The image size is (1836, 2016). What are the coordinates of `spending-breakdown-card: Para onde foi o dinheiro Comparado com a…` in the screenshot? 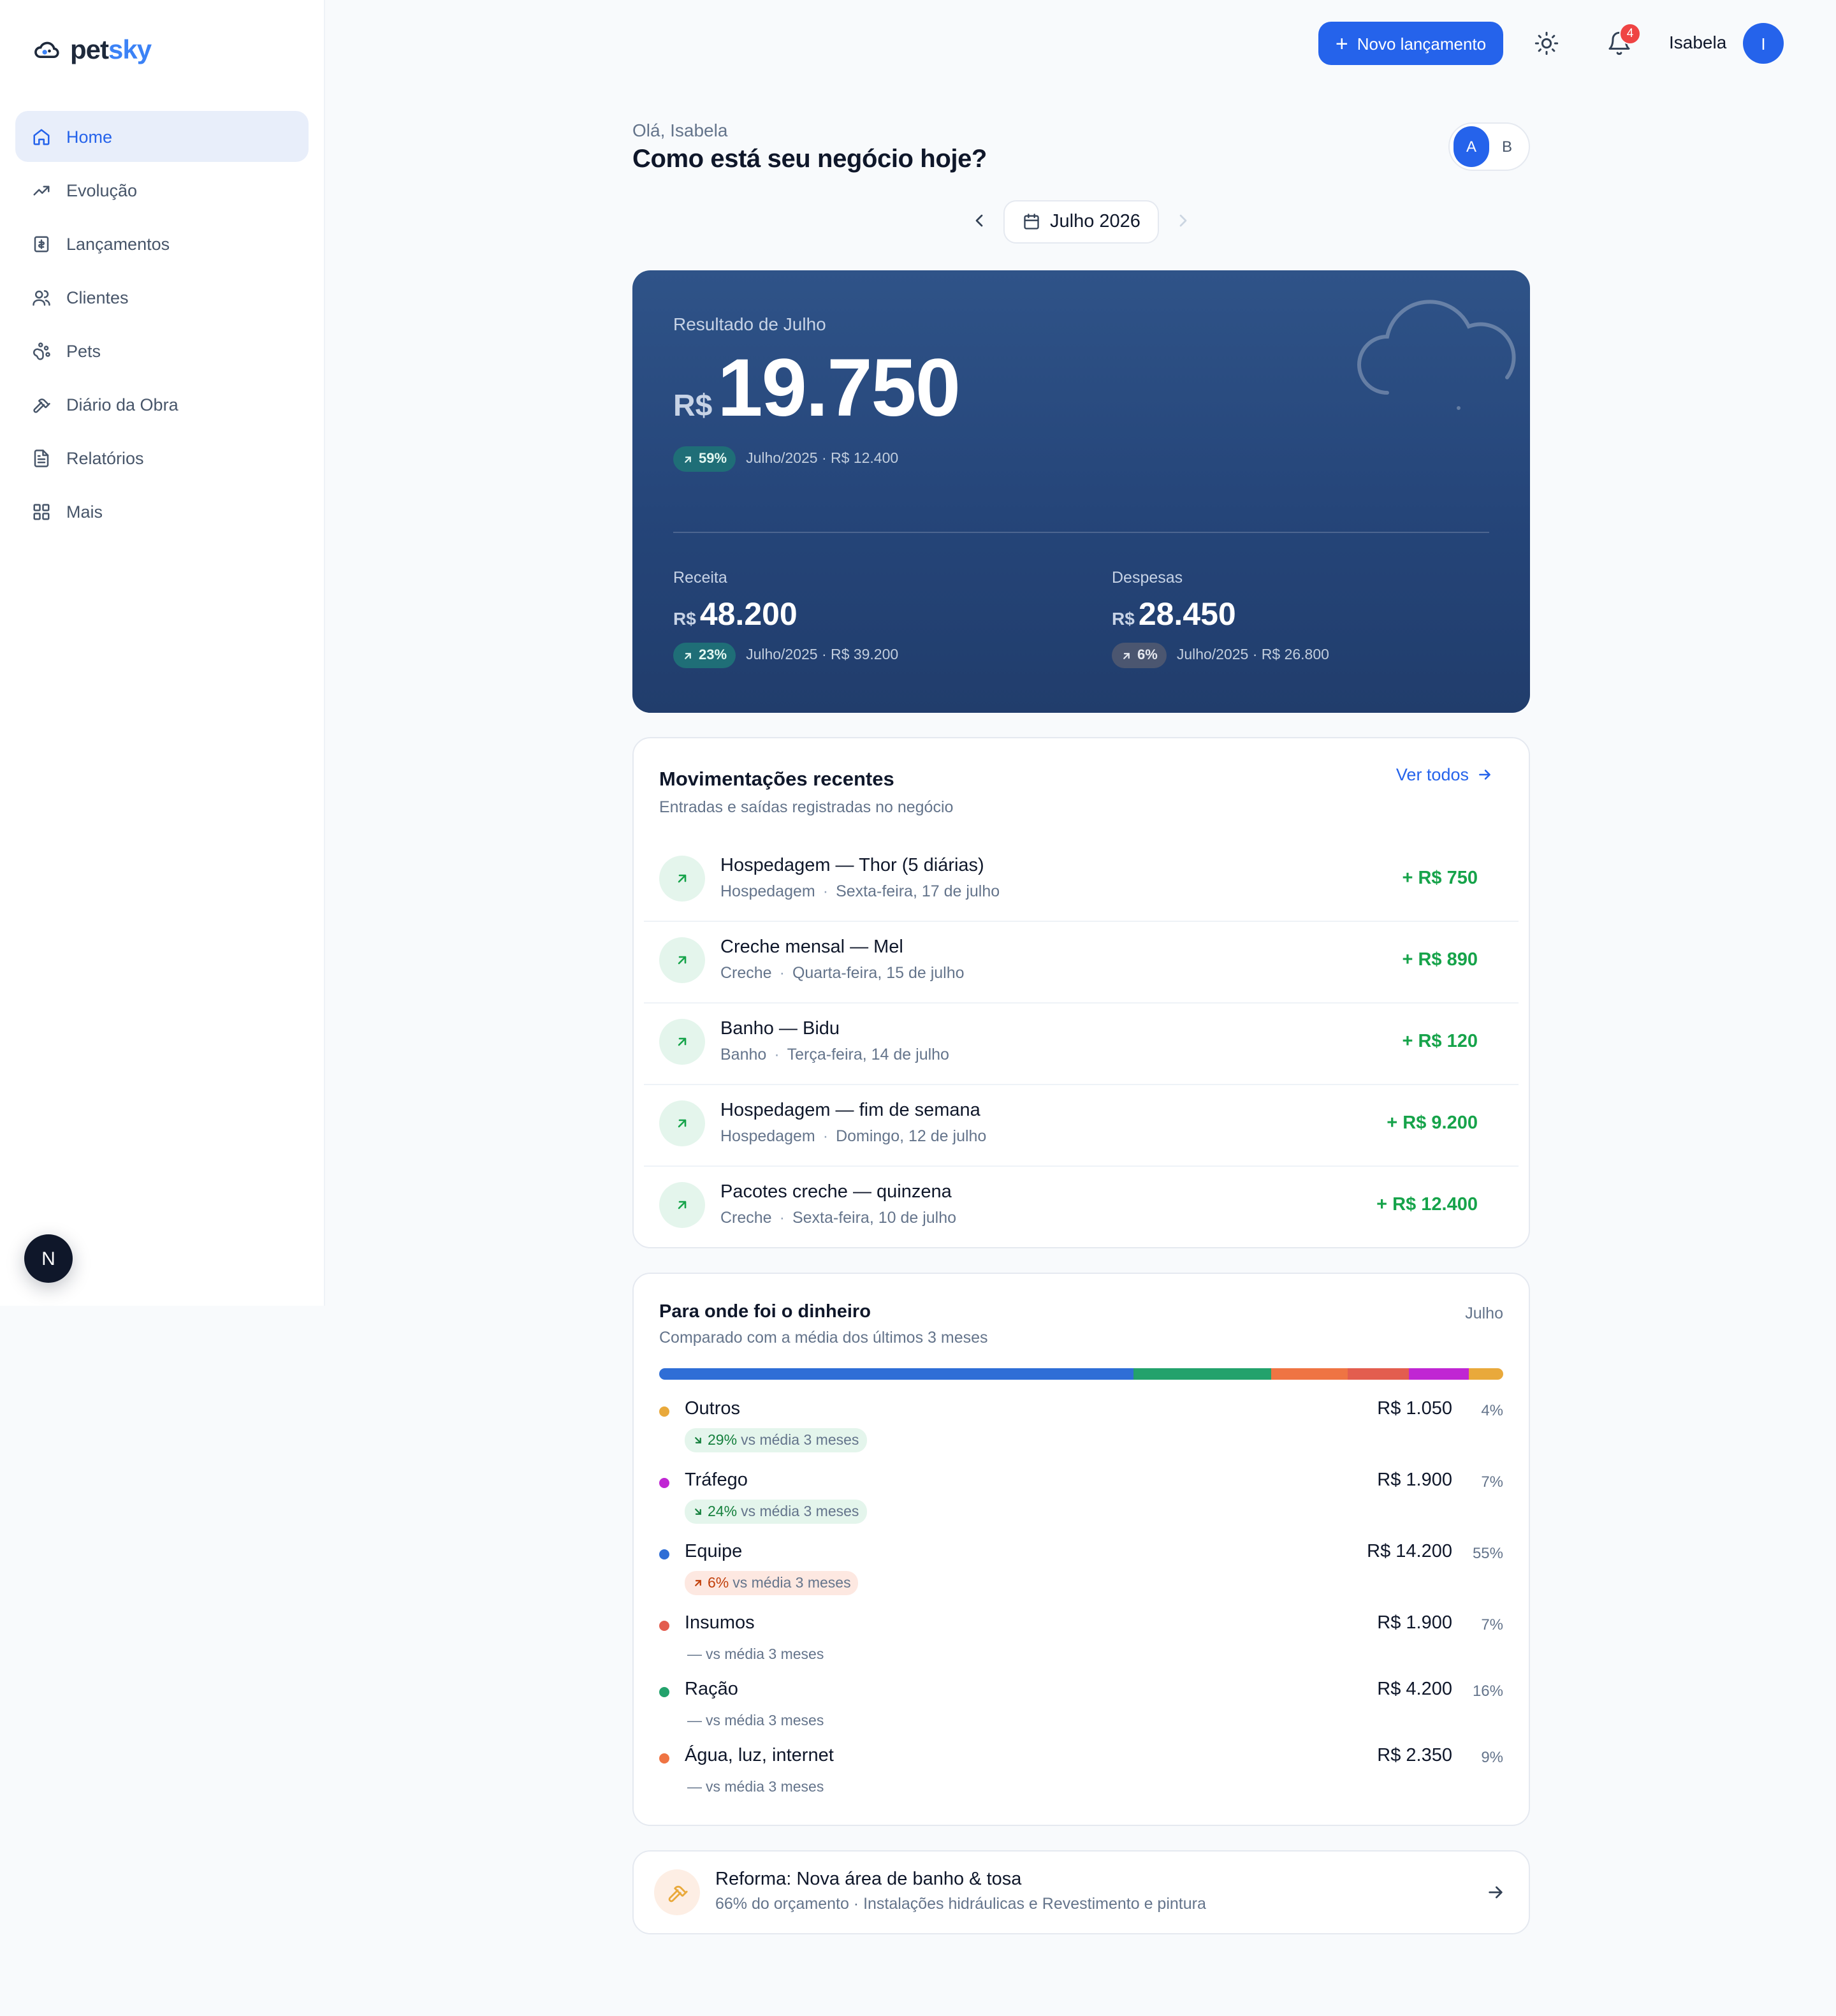 It's located at (1081, 1549).